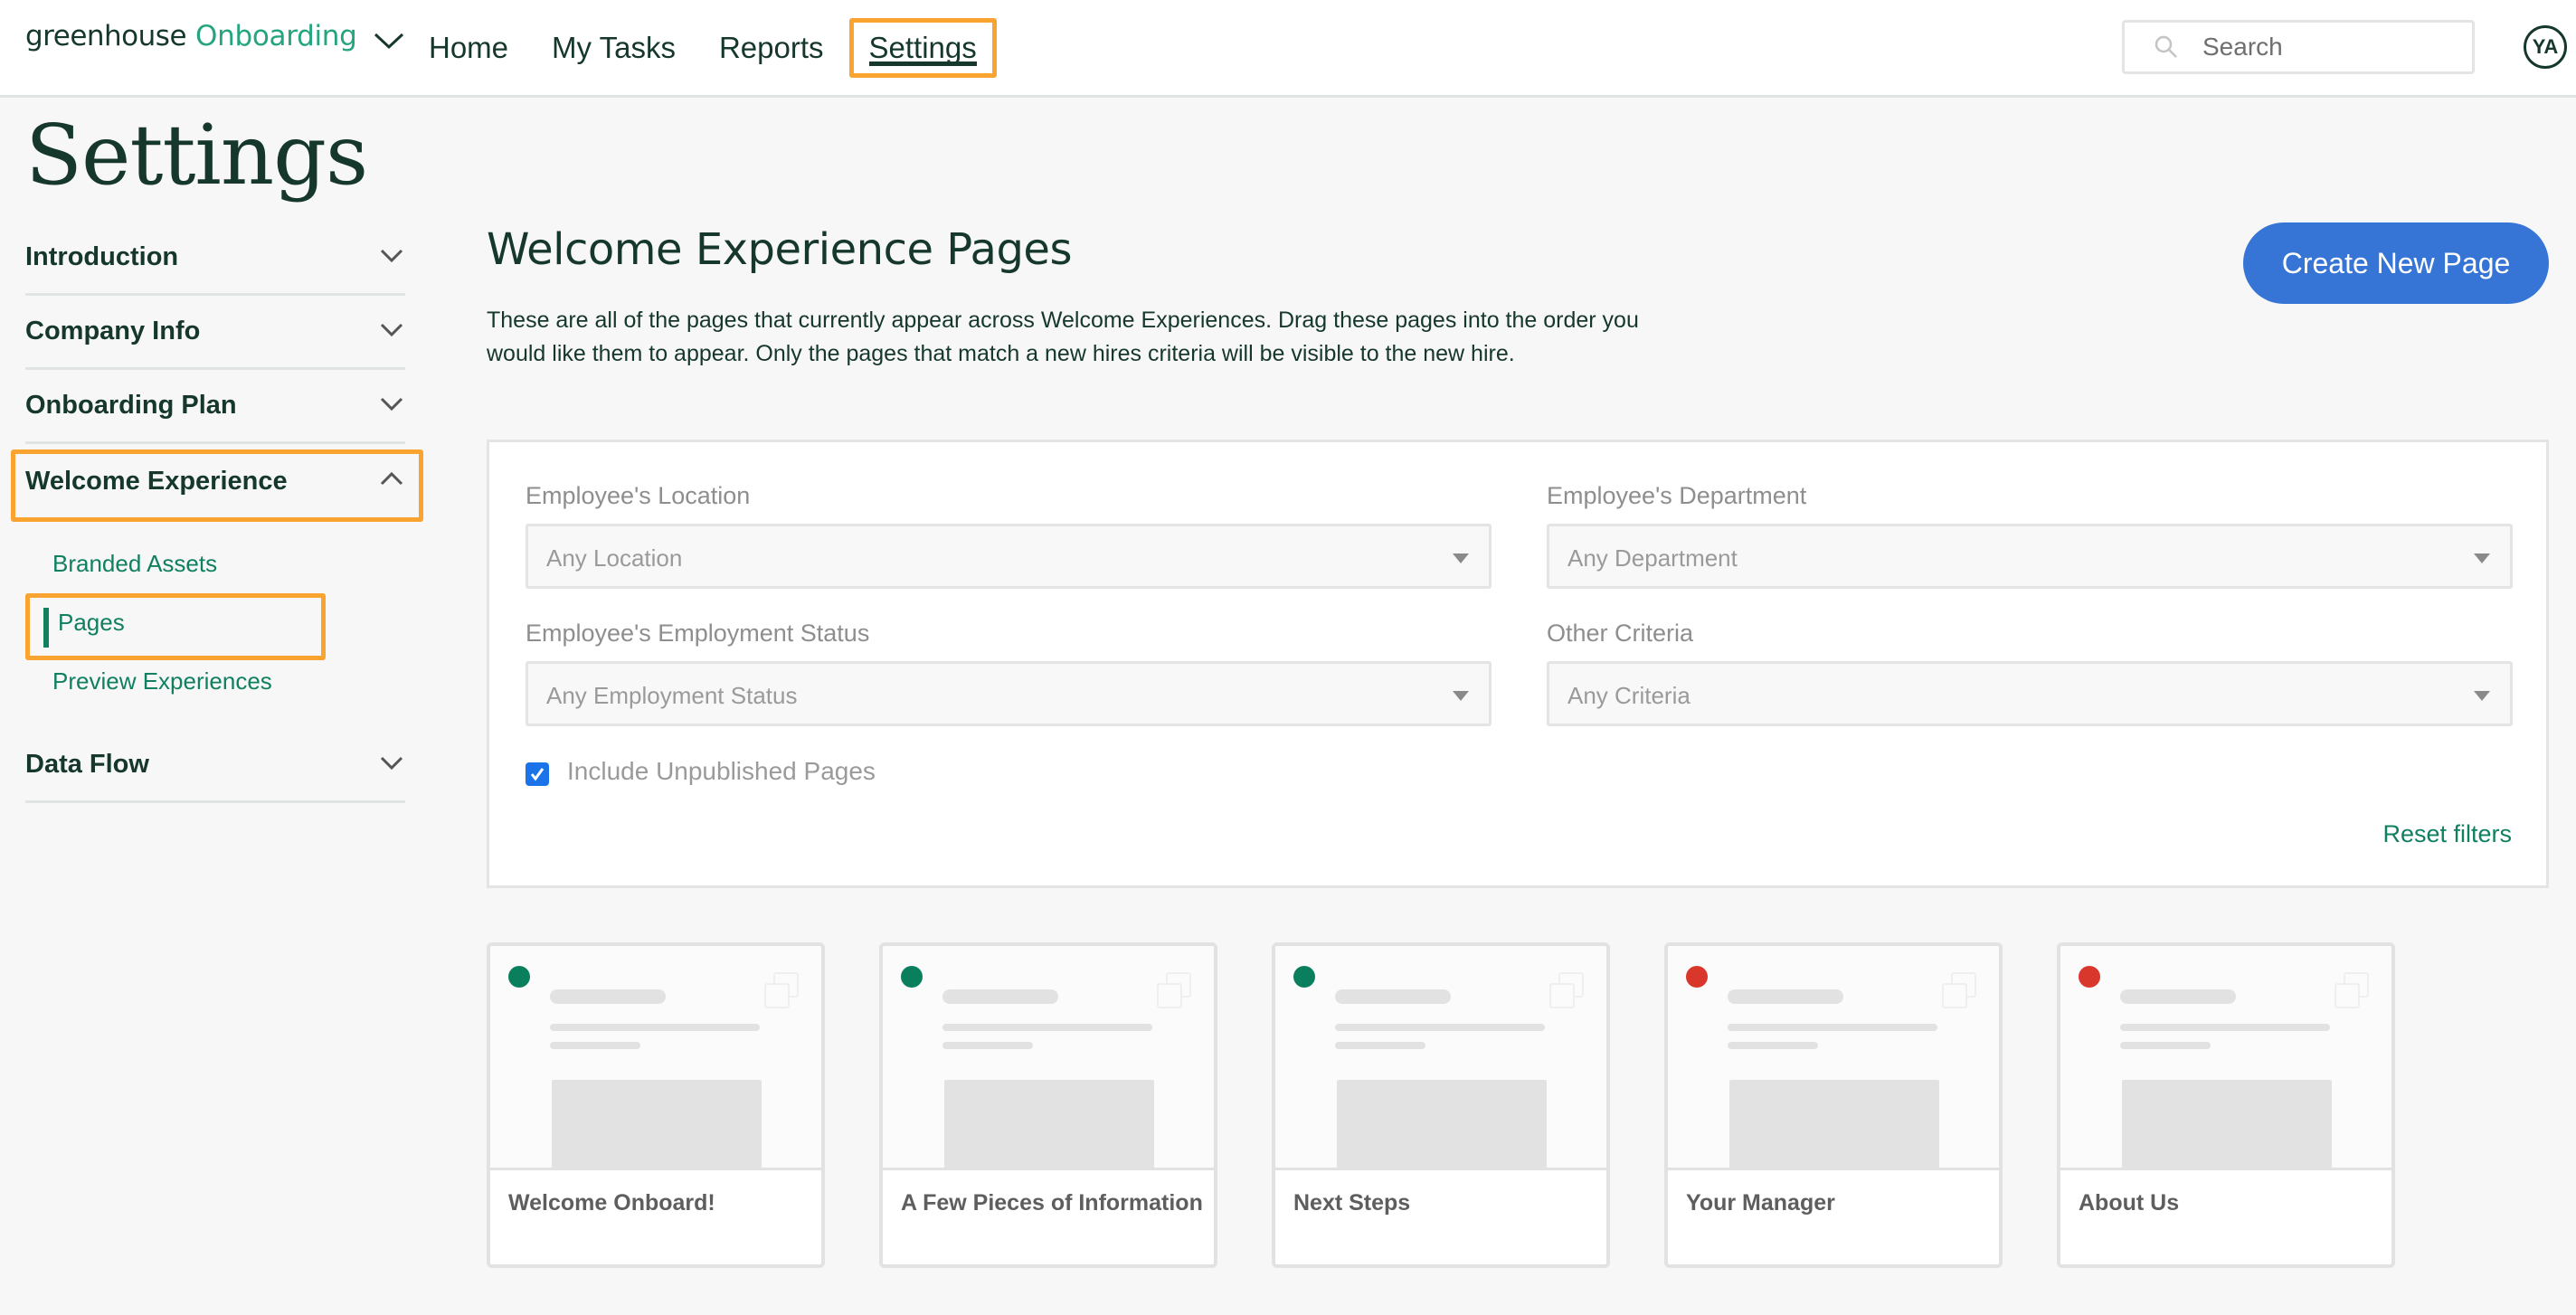 This screenshot has height=1315, width=2576. I want to click on sidebar-section-label: Data Flow, so click(87, 765).